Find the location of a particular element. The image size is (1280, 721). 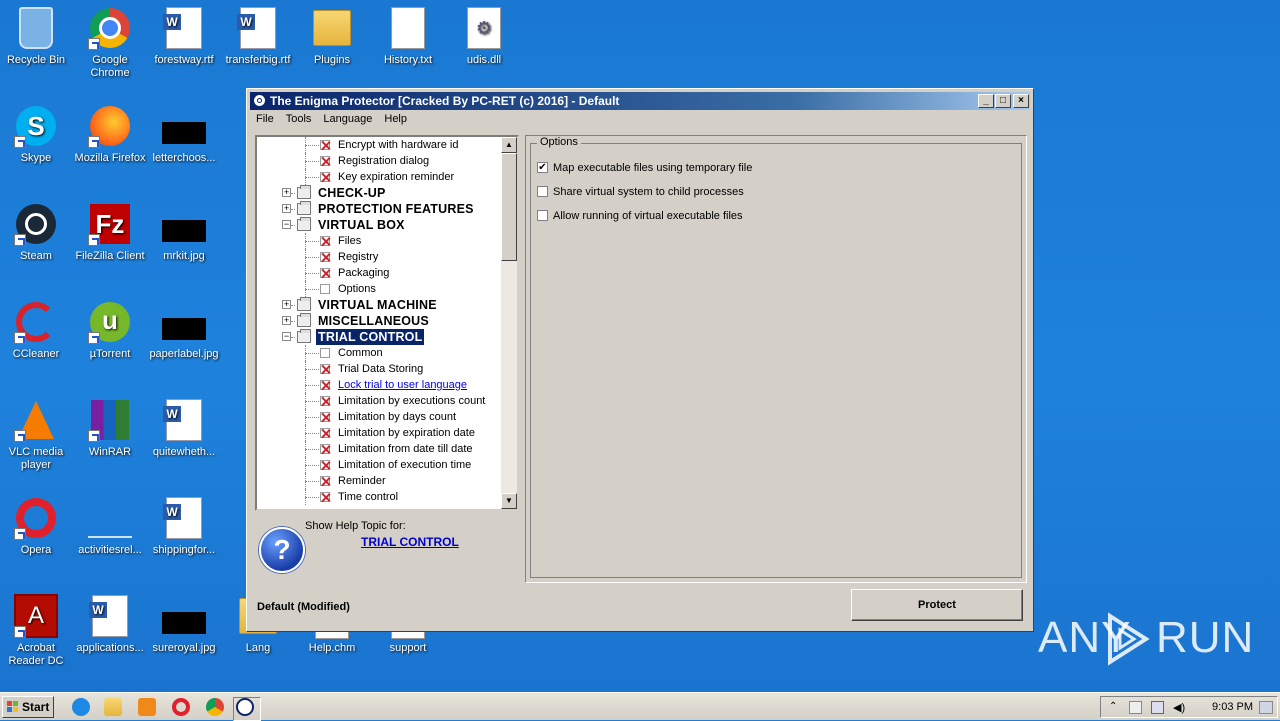

tree-item: Registry is located at coordinates (380, 257).